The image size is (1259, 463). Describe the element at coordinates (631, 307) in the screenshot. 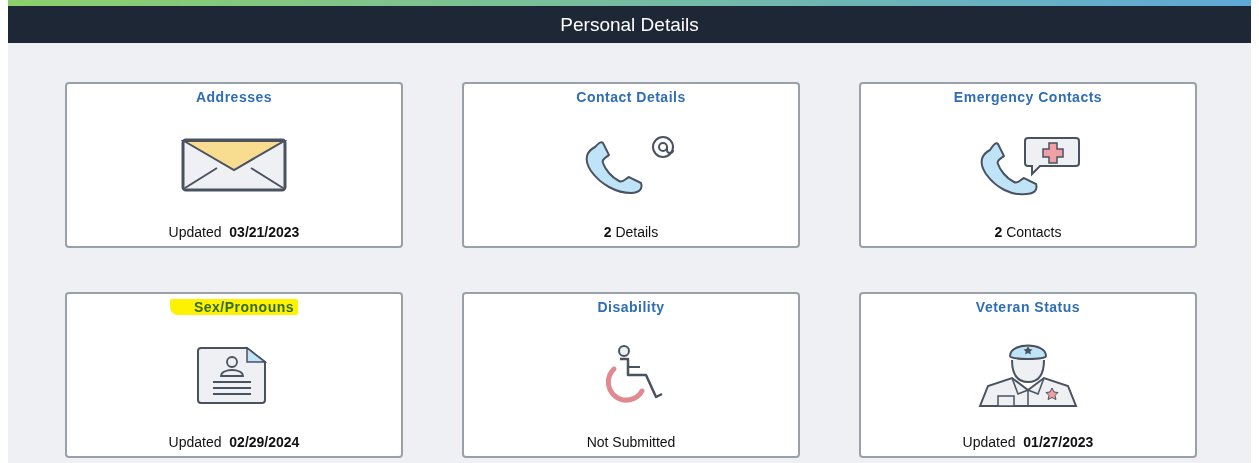

I see `tile-title: Disability` at that location.